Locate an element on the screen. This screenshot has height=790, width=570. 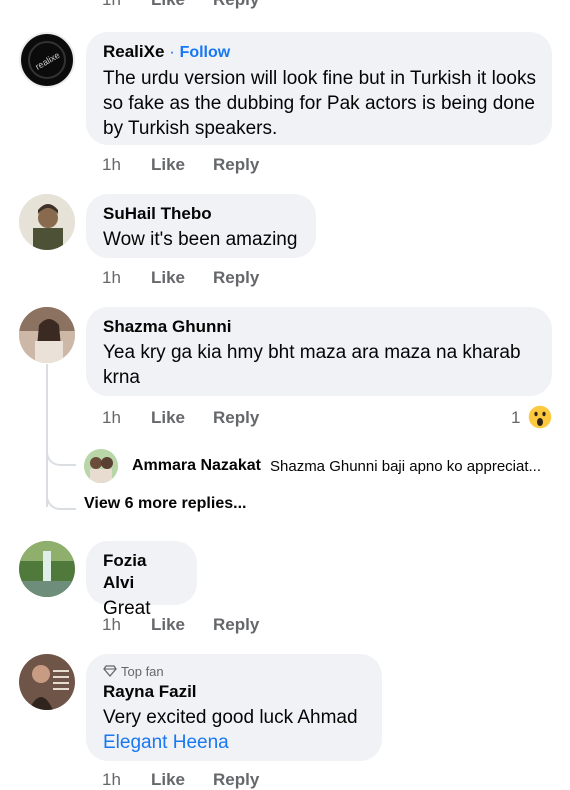
comment-bubble: SuHail Thebo Wow it's been amazing is located at coordinates (201, 226).